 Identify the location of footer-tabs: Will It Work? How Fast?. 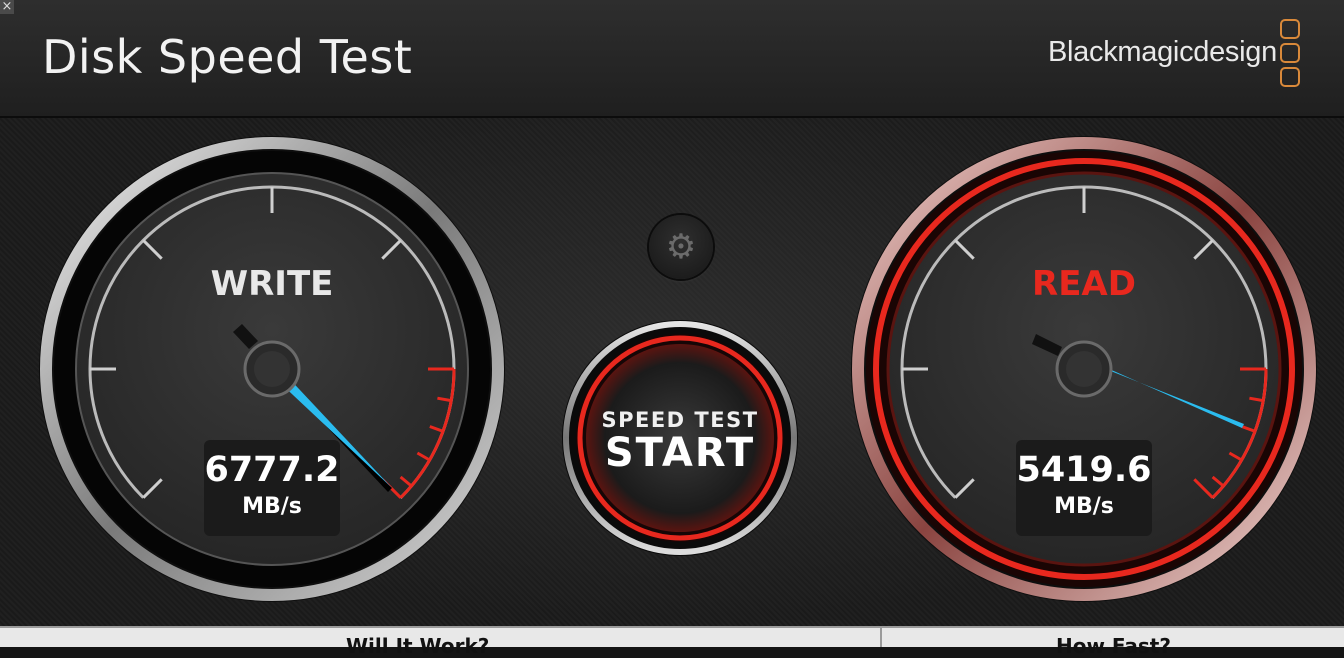
(672, 642).